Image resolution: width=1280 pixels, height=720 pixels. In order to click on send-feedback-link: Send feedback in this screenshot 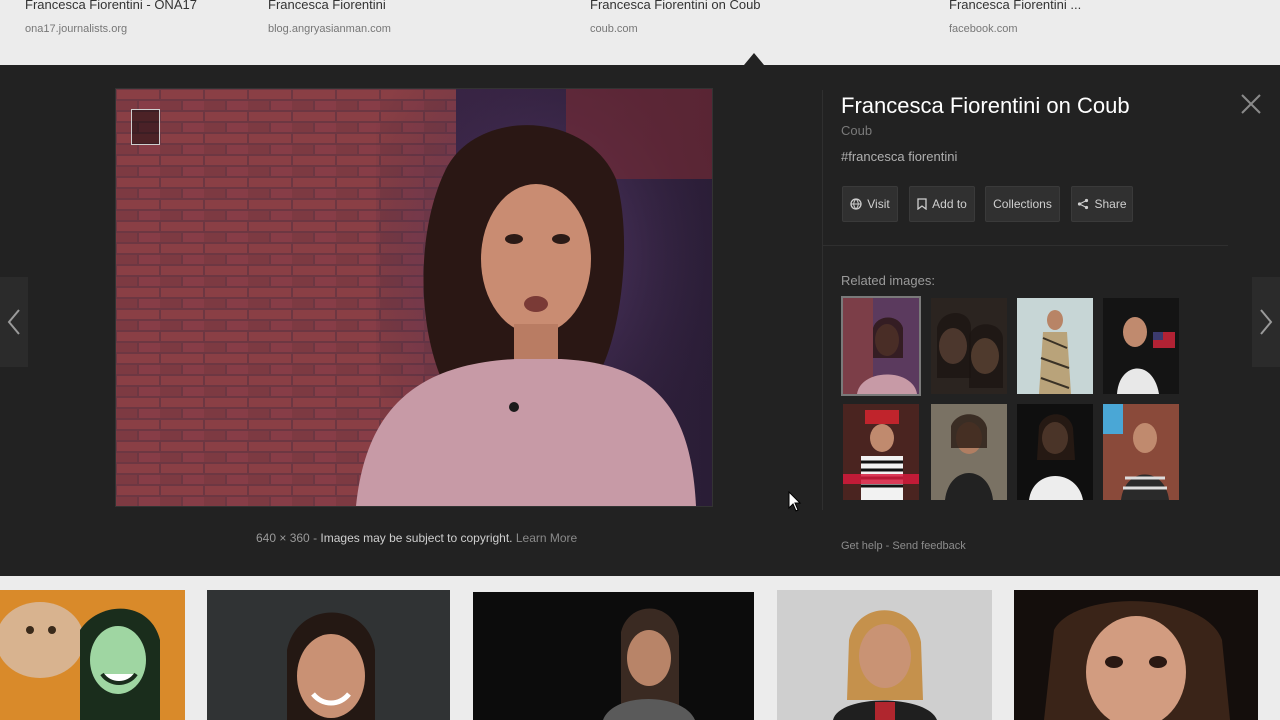, I will do `click(928, 546)`.